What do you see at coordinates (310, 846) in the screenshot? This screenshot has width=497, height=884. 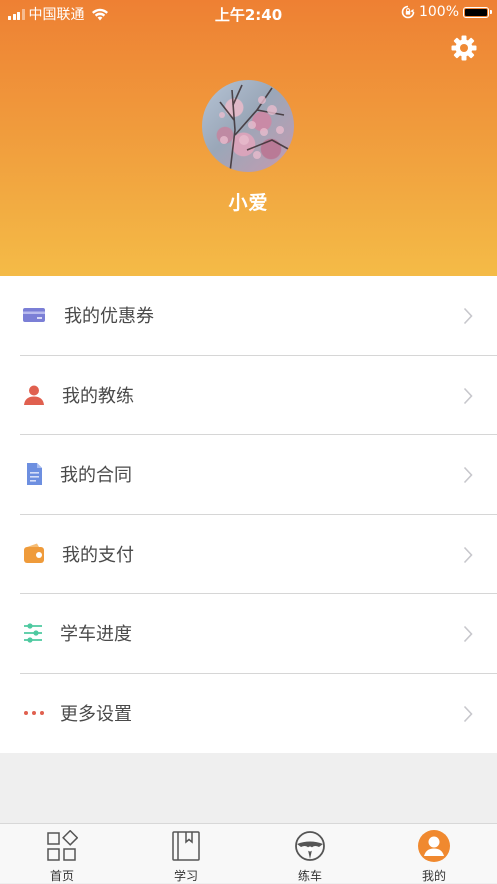 I see `steering-wheel-icon` at bounding box center [310, 846].